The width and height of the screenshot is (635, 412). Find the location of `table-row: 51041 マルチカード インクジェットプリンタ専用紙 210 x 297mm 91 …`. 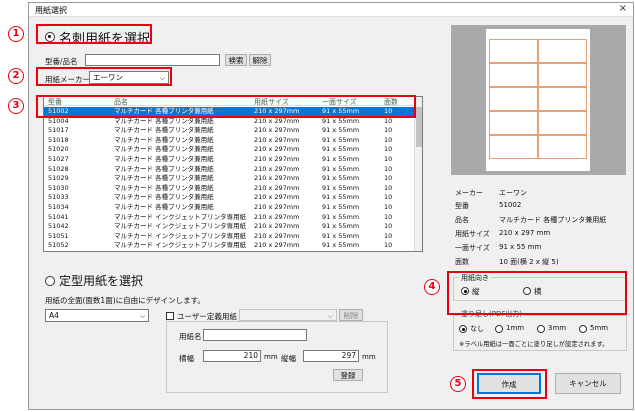

table-row: 51041 マルチカード インクジェットプリンタ専用紙 210 x 297mm 91 … is located at coordinates (233, 217).